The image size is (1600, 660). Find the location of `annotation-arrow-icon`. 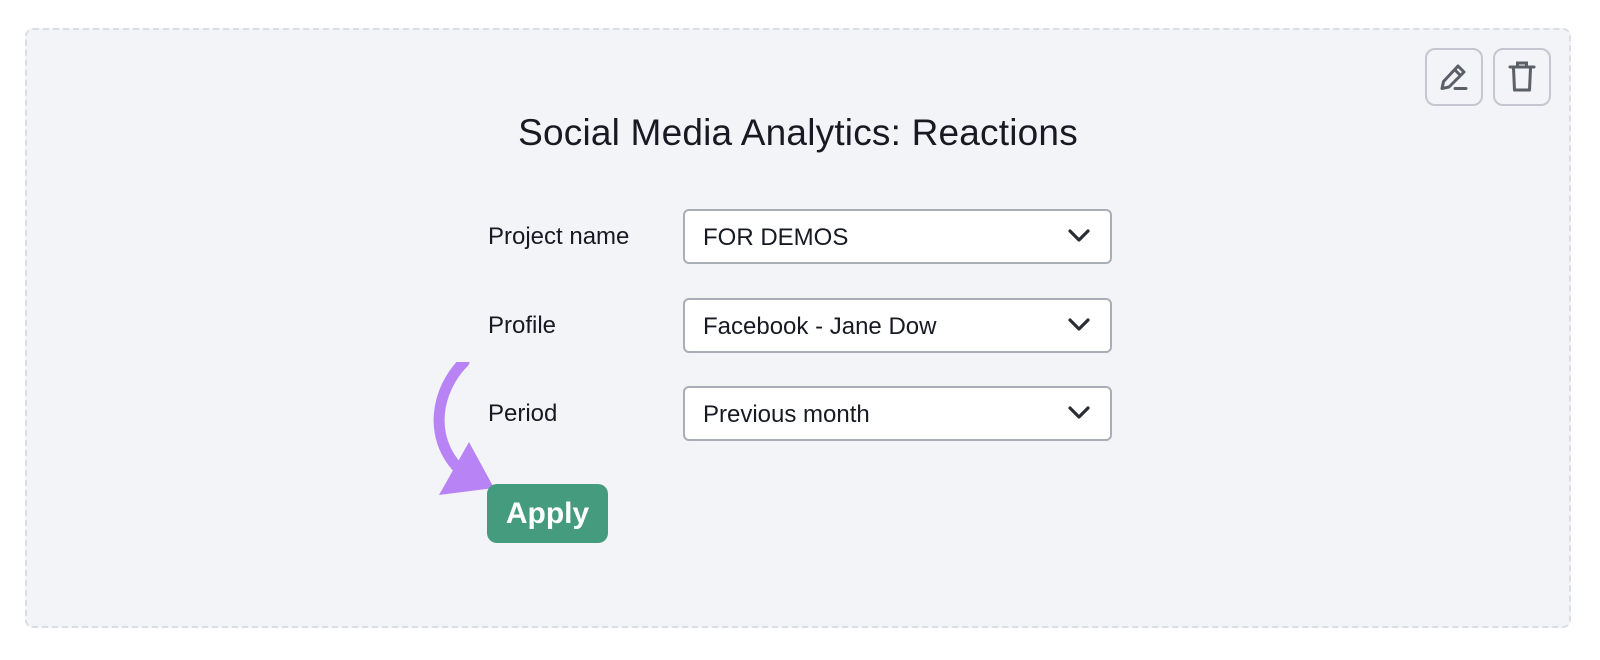

annotation-arrow-icon is located at coordinates (463, 428).